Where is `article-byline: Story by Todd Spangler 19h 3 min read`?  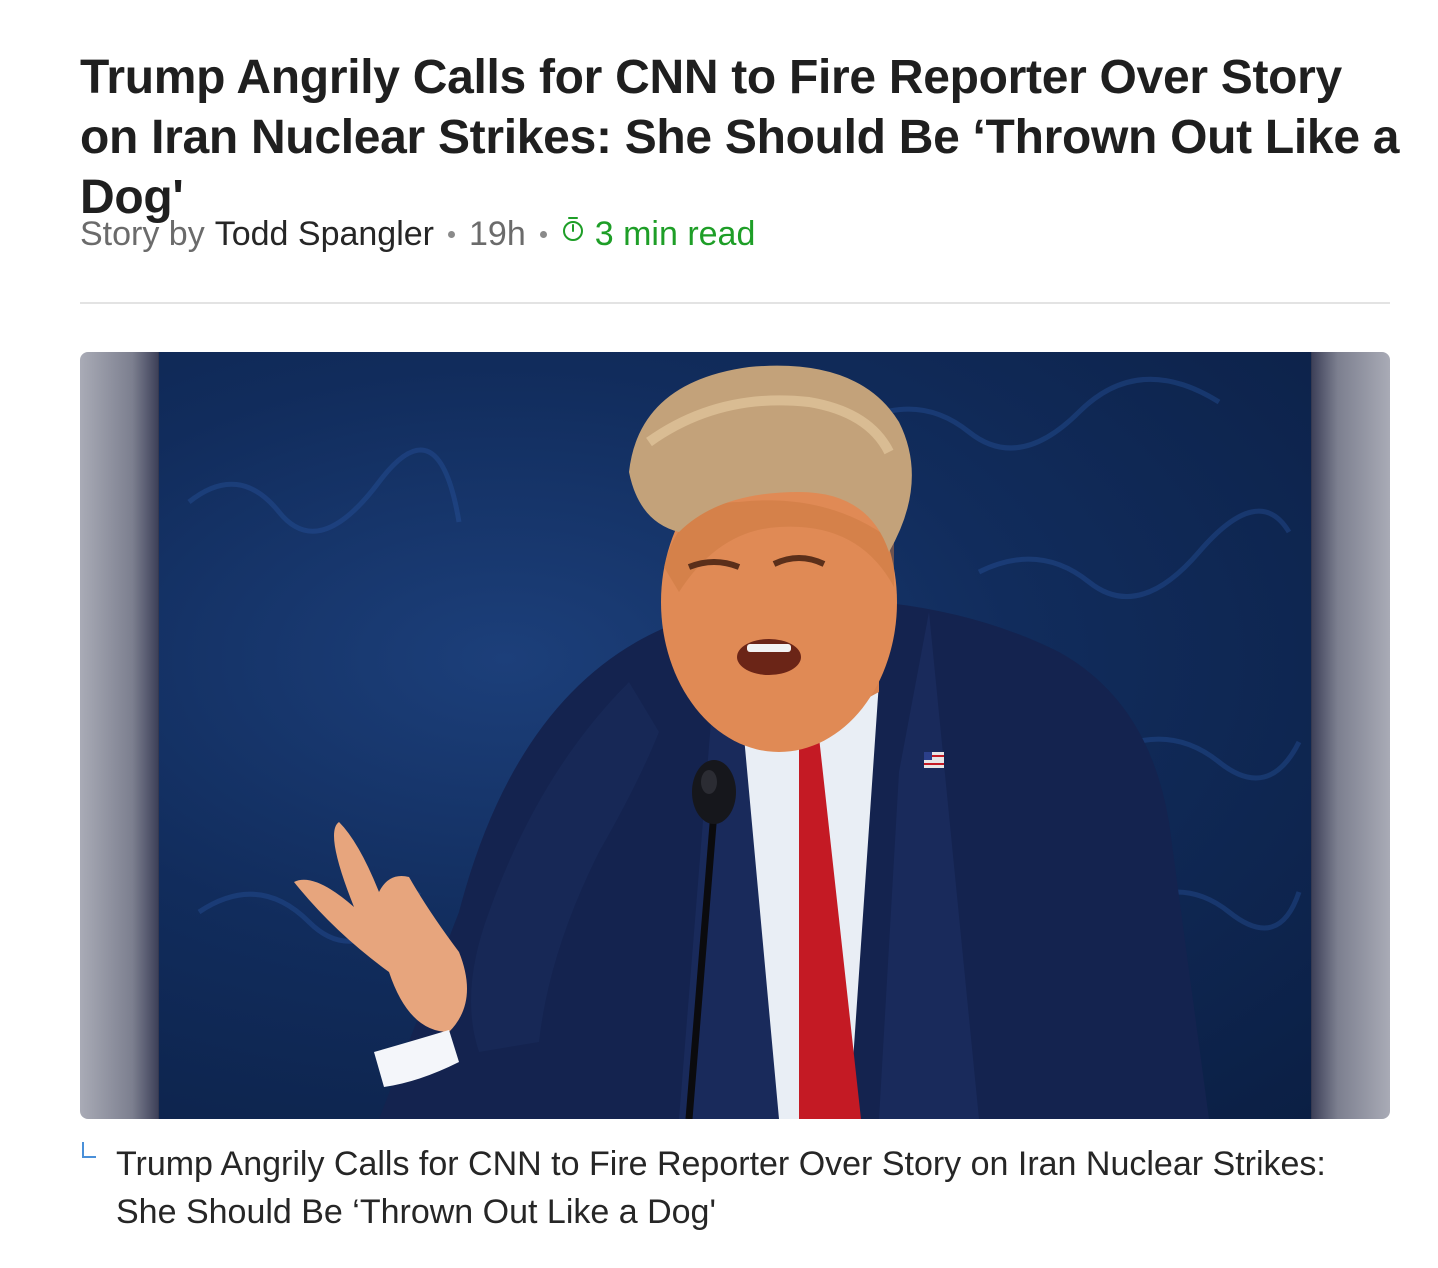 article-byline: Story by Todd Spangler 19h 3 min read is located at coordinates (417, 234).